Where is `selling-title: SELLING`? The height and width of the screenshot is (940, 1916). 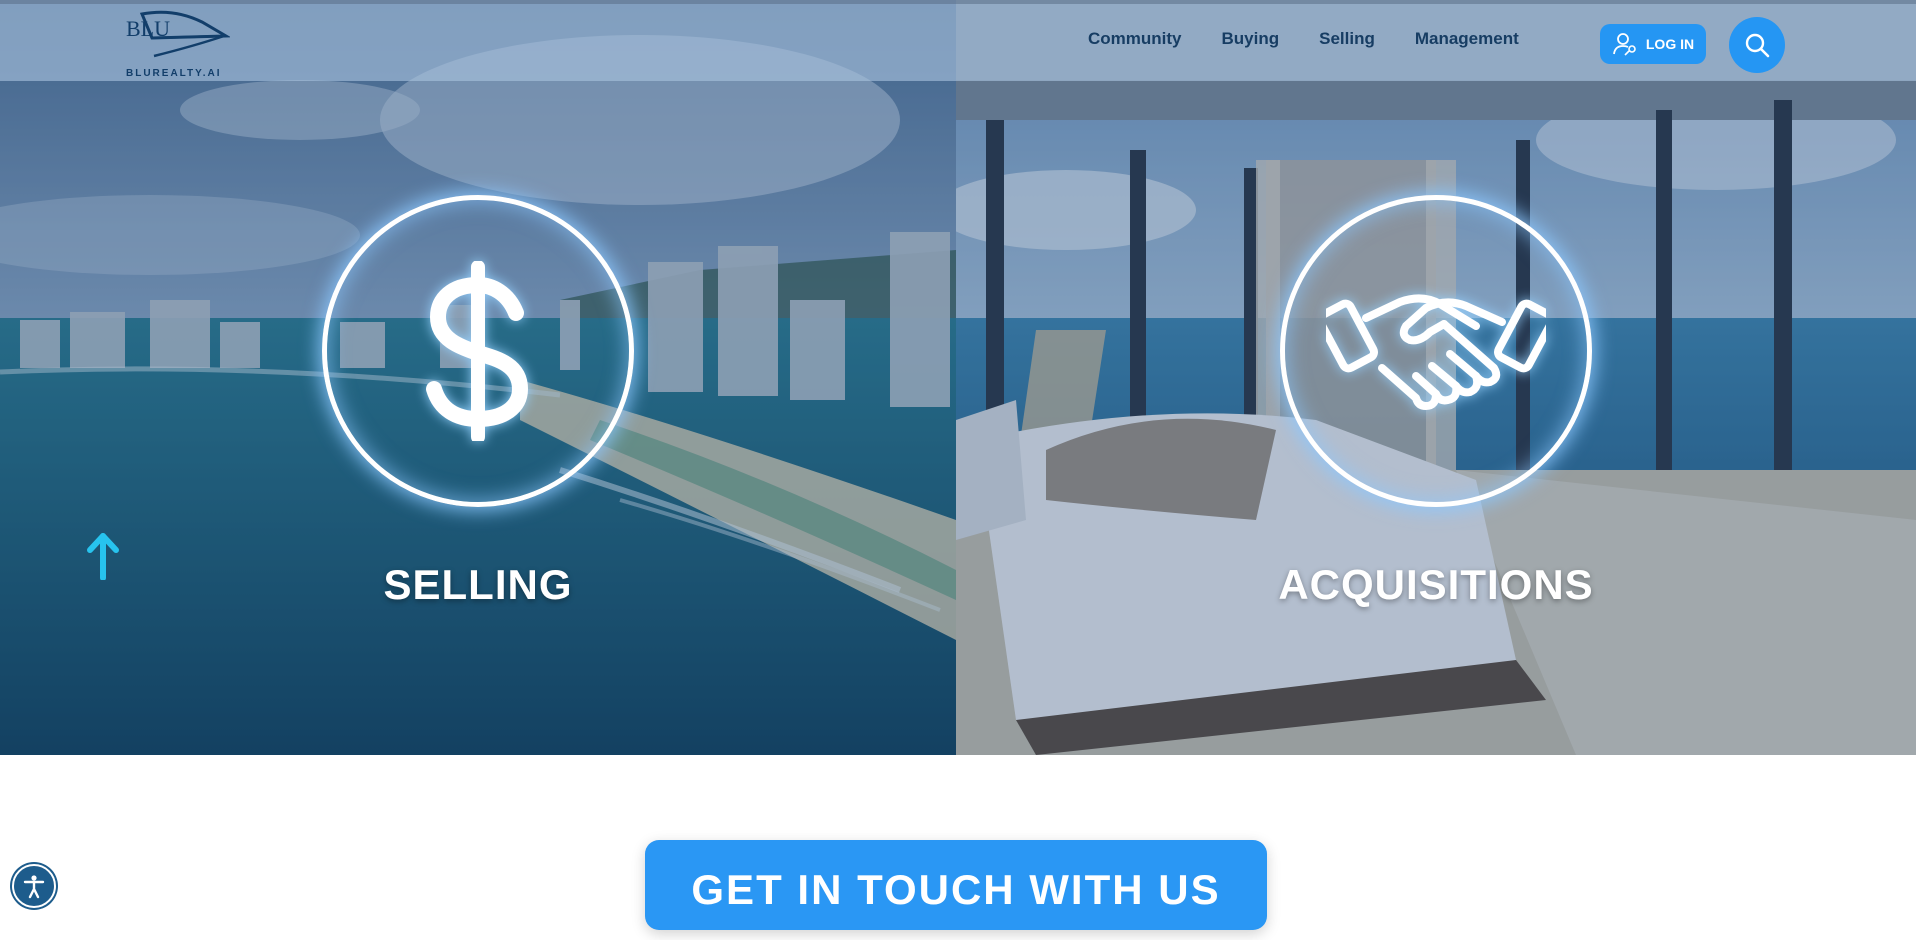 selling-title: SELLING is located at coordinates (478, 585).